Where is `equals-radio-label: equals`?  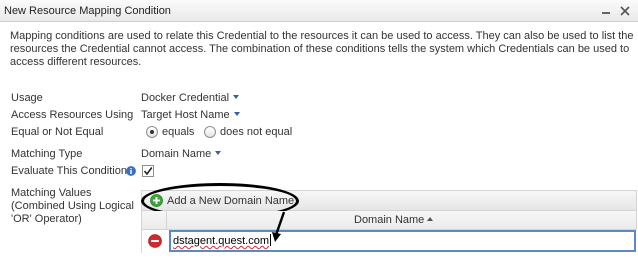
equals-radio-label: equals is located at coordinates (178, 132).